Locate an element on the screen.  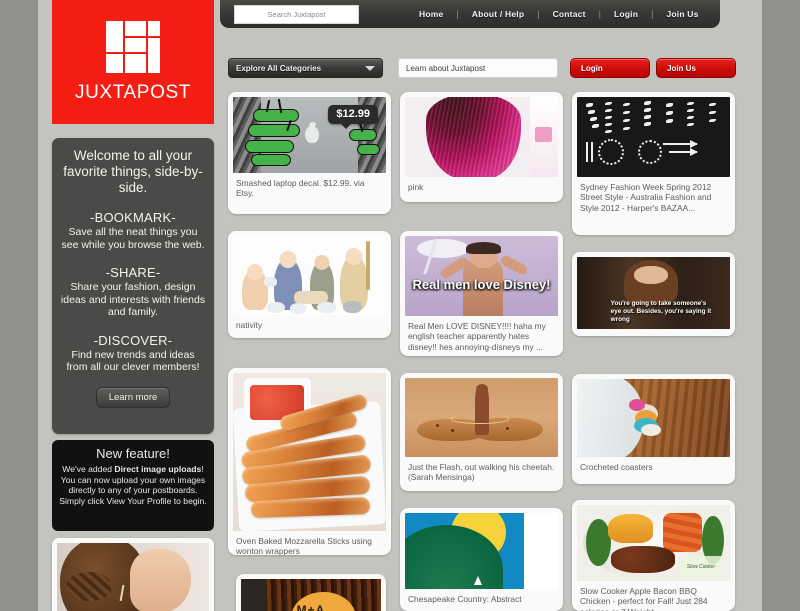
man-walking-cheetah-painting-thumbnail is located at coordinates (481, 417).